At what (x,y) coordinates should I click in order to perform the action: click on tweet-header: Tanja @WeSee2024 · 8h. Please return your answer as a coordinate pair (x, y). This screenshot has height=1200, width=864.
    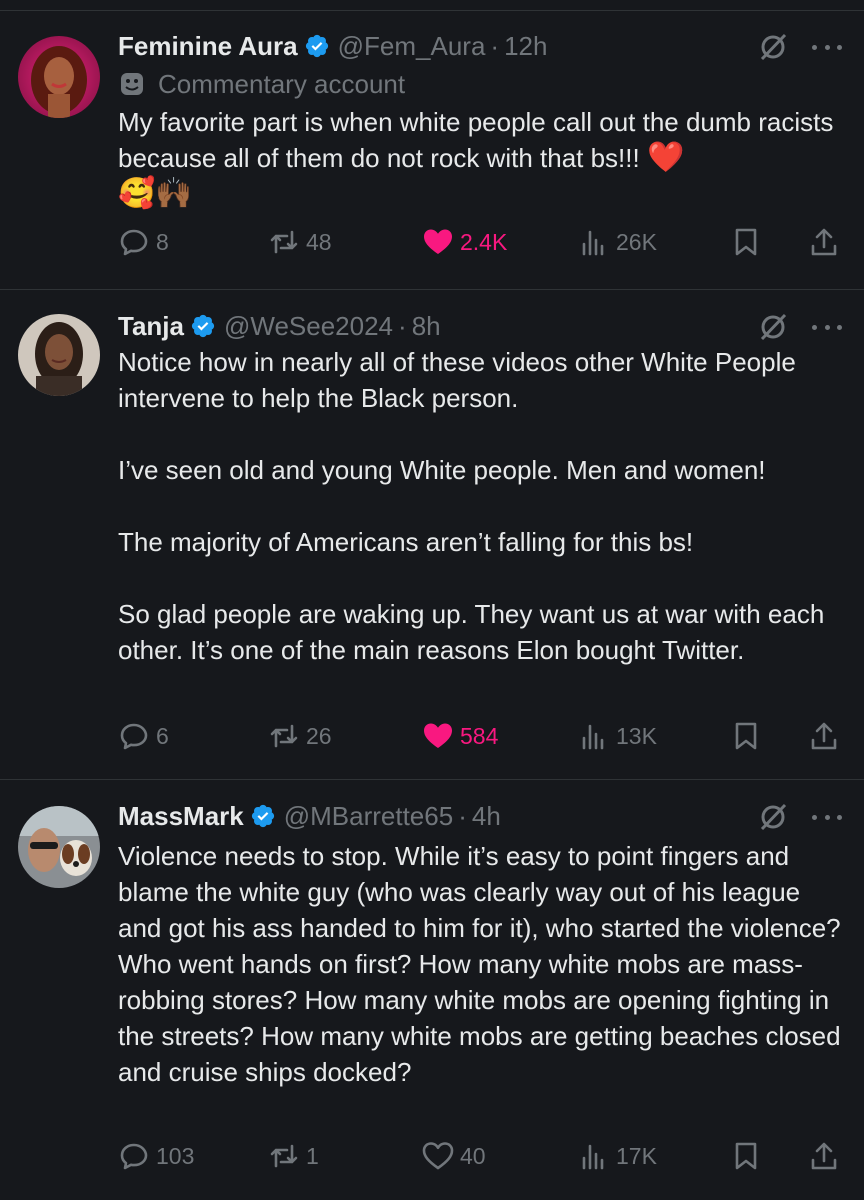
    Looking at the image, I should click on (279, 326).